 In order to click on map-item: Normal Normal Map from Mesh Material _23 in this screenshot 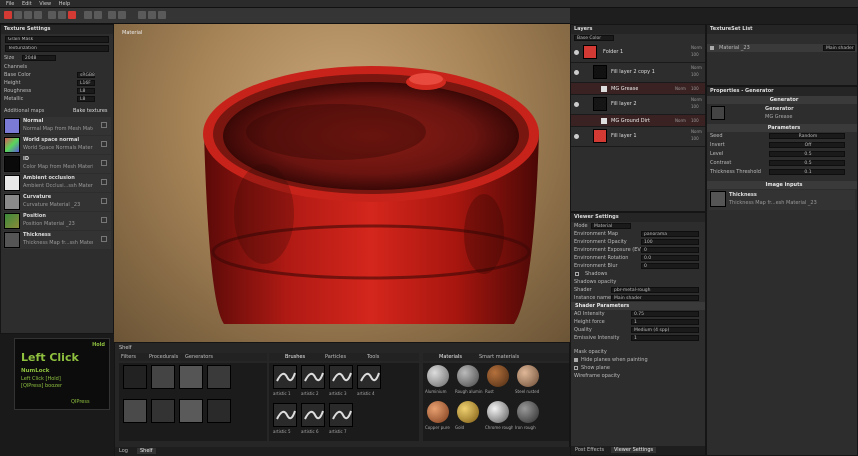, I will do `click(57, 126)`.